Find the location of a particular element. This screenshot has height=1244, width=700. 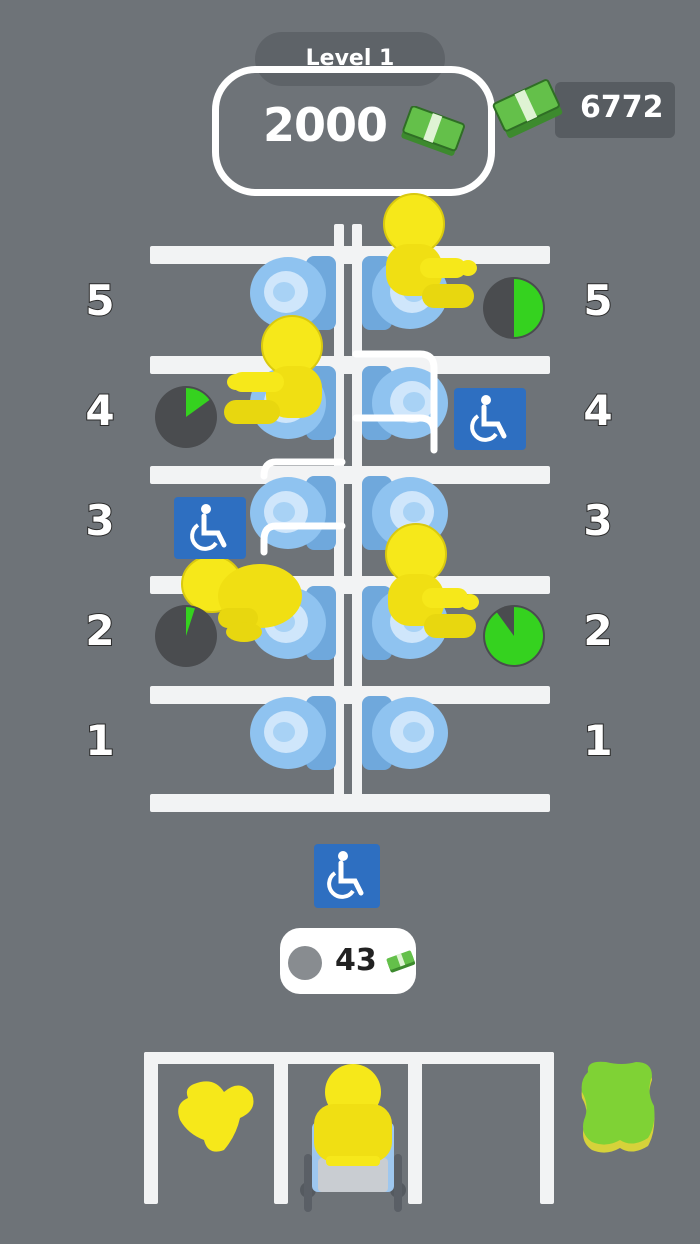

right-row-number-2: 2 is located at coordinates (597, 630).